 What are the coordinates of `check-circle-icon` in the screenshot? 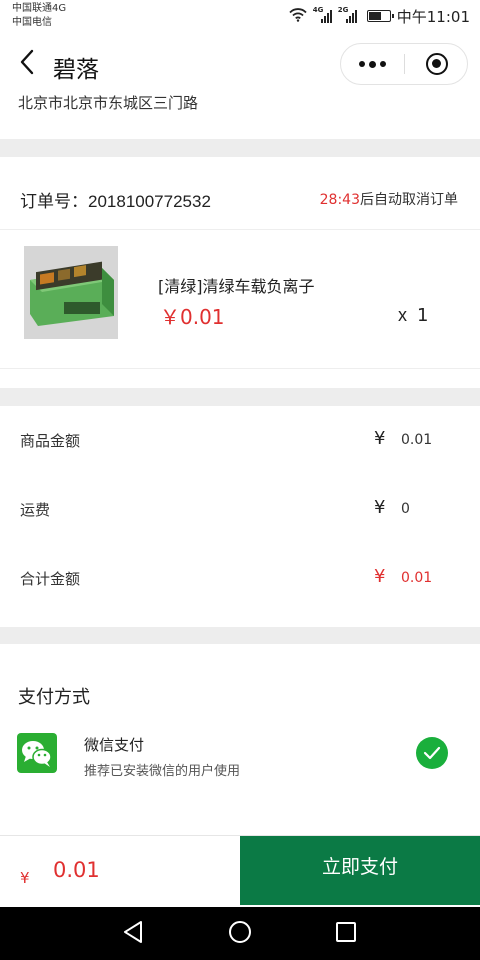 It's located at (432, 753).